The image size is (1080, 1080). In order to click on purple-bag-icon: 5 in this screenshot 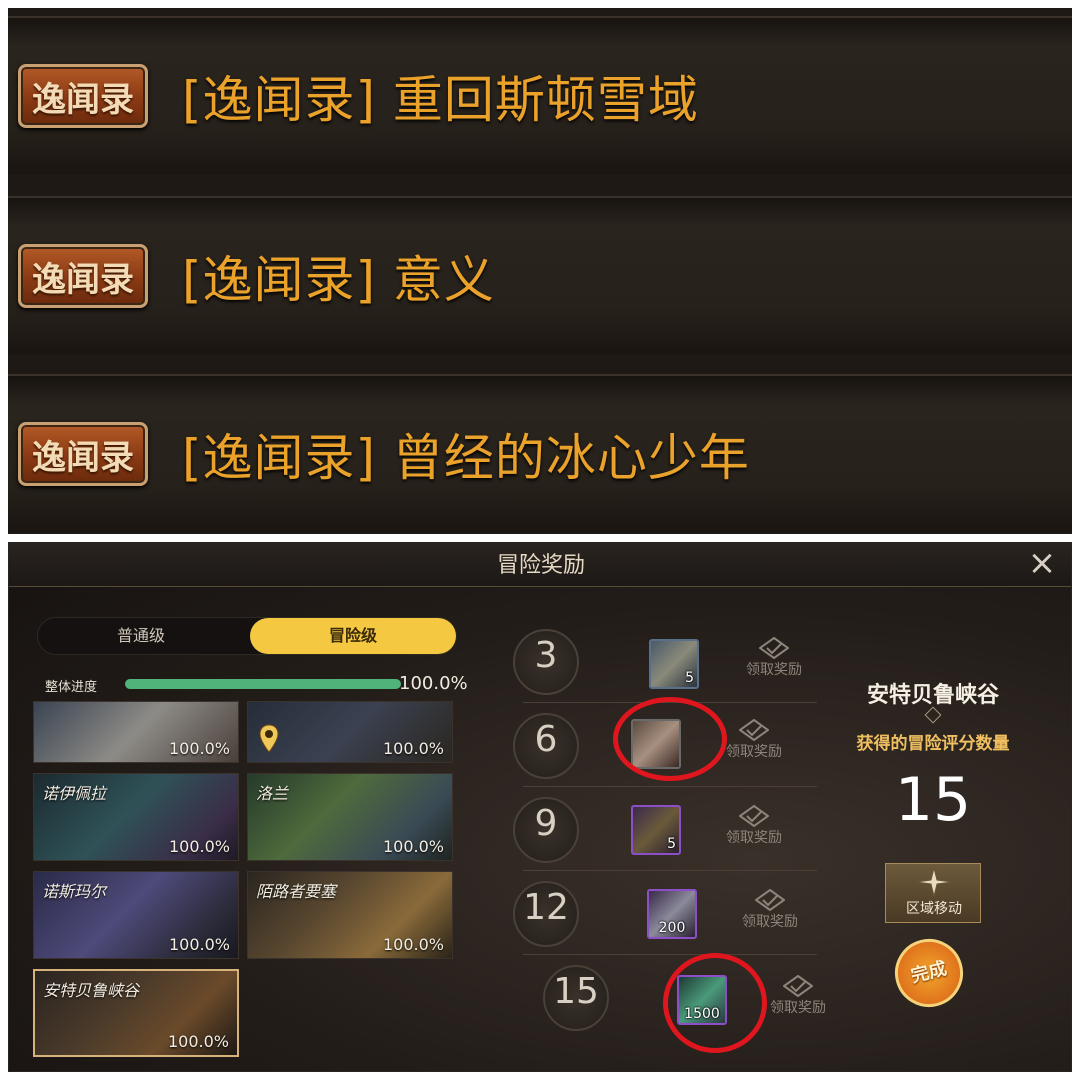, I will do `click(656, 830)`.